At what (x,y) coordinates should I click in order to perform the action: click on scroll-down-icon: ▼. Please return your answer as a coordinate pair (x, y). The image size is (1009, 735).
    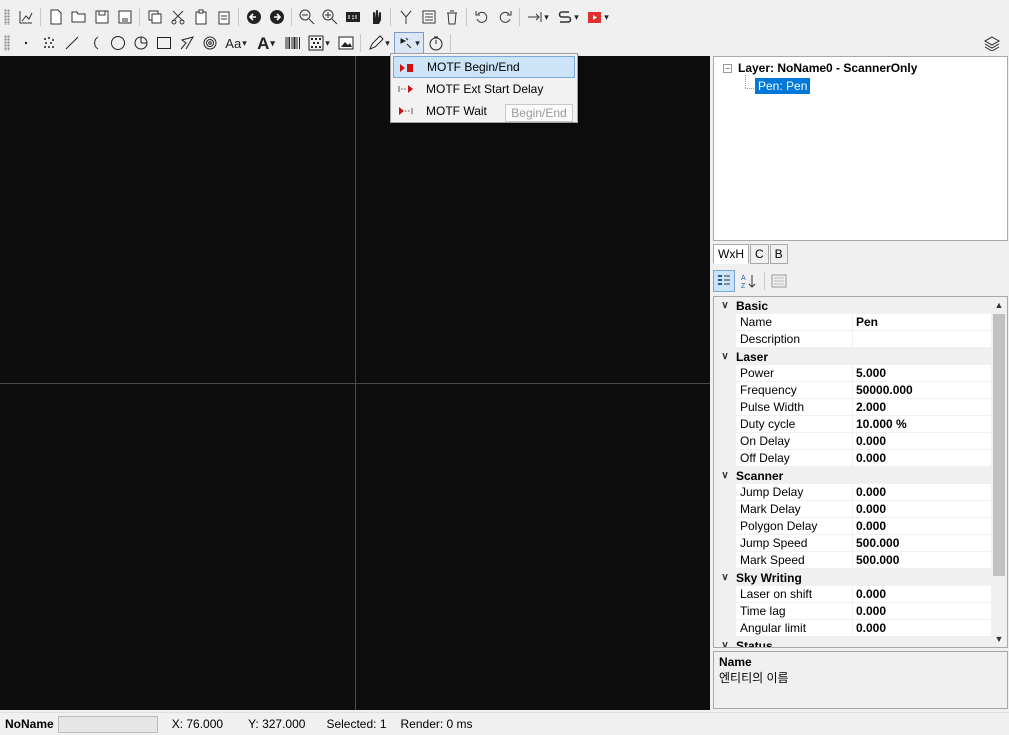
    Looking at the image, I should click on (999, 639).